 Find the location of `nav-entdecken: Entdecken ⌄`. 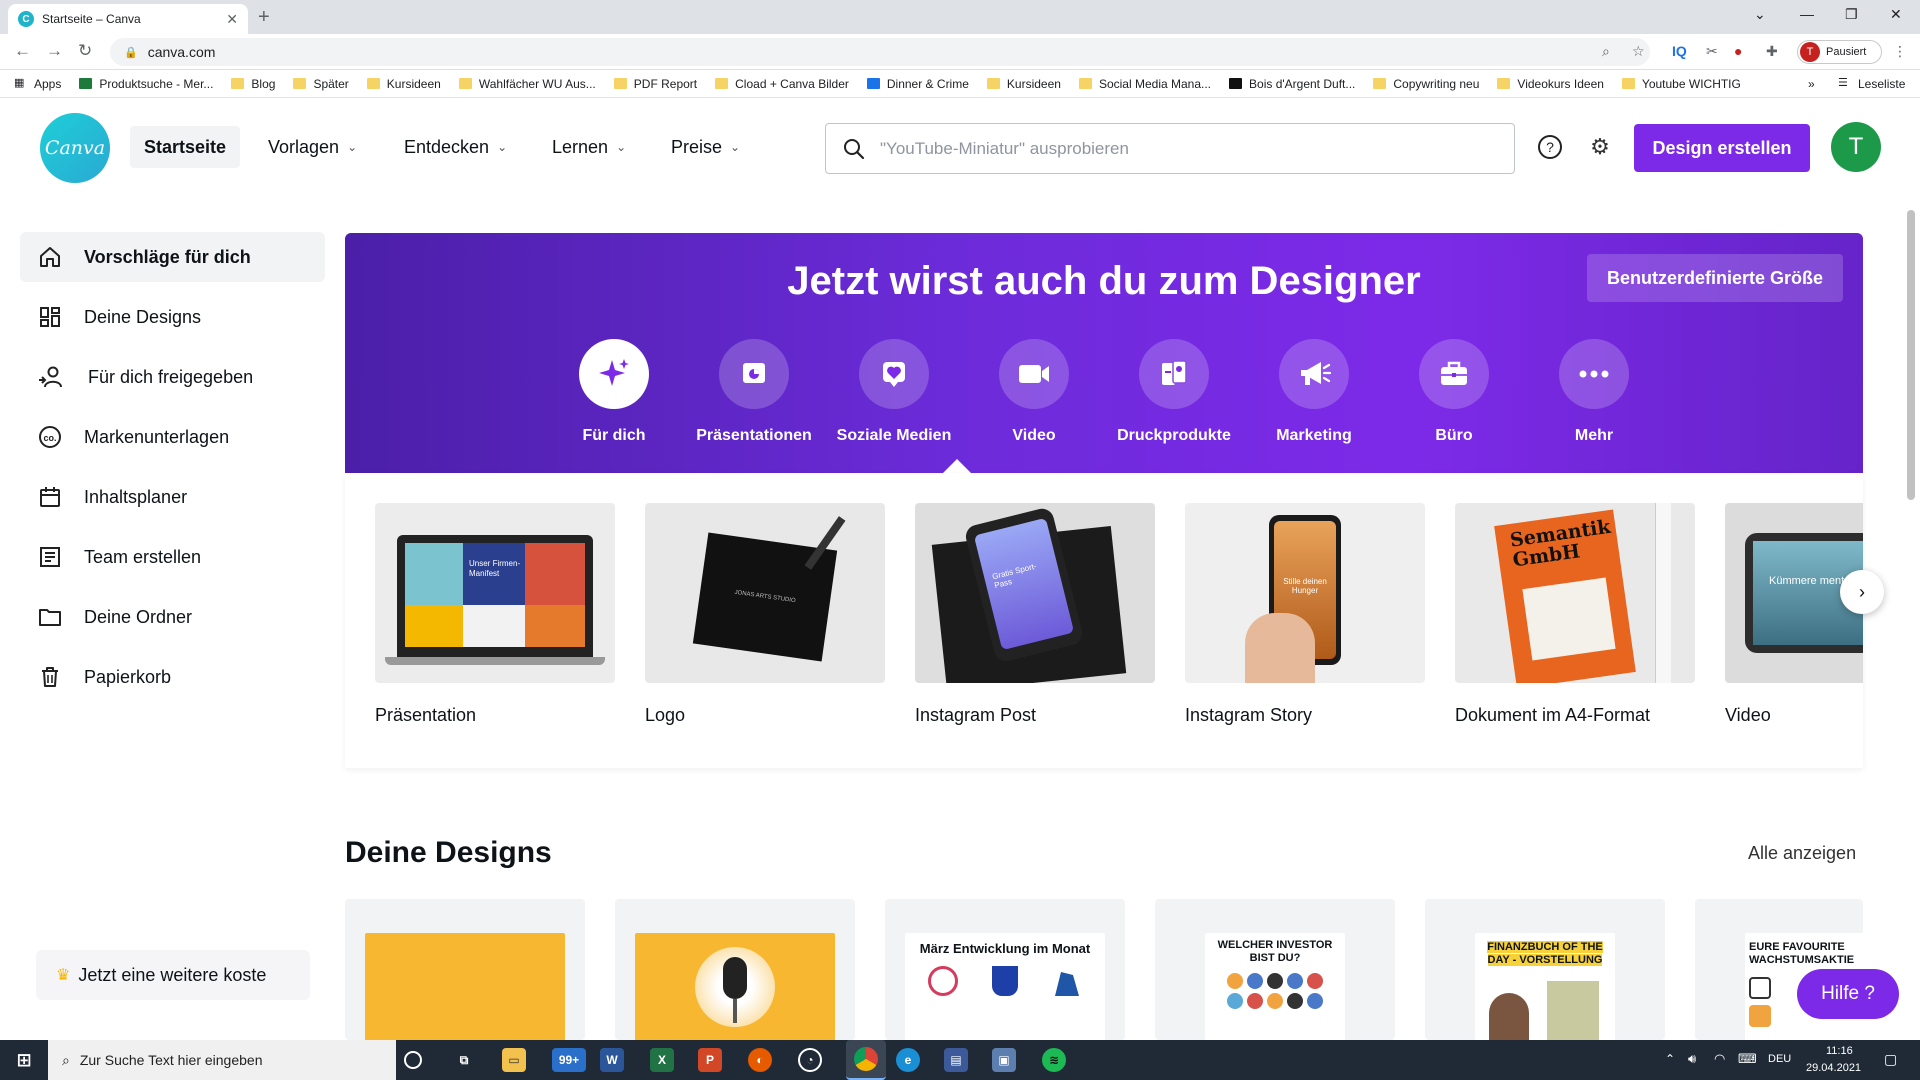

nav-entdecken: Entdecken ⌄ is located at coordinates (455, 147).